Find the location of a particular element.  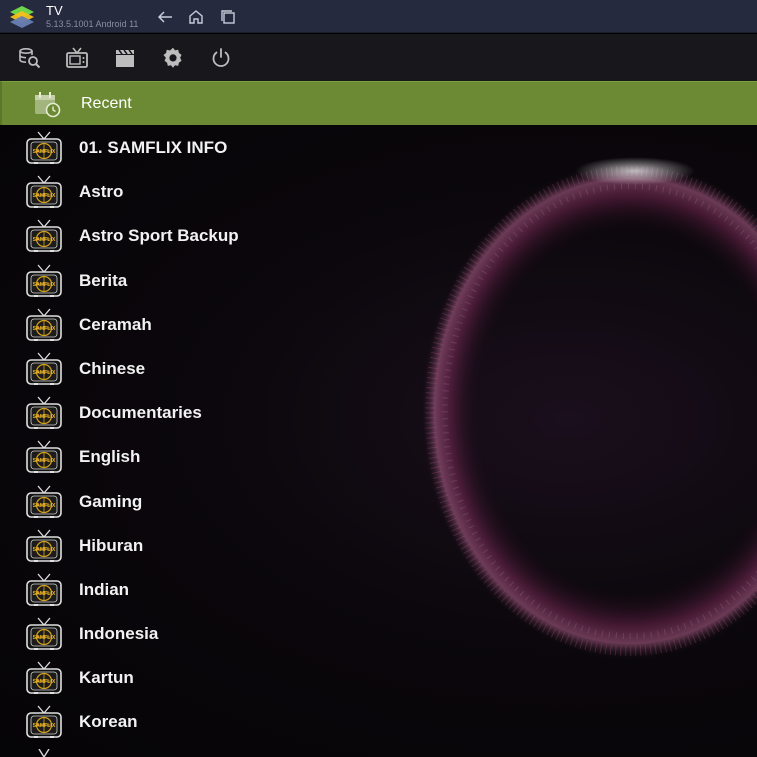

live-tv-button is located at coordinates (77, 58).